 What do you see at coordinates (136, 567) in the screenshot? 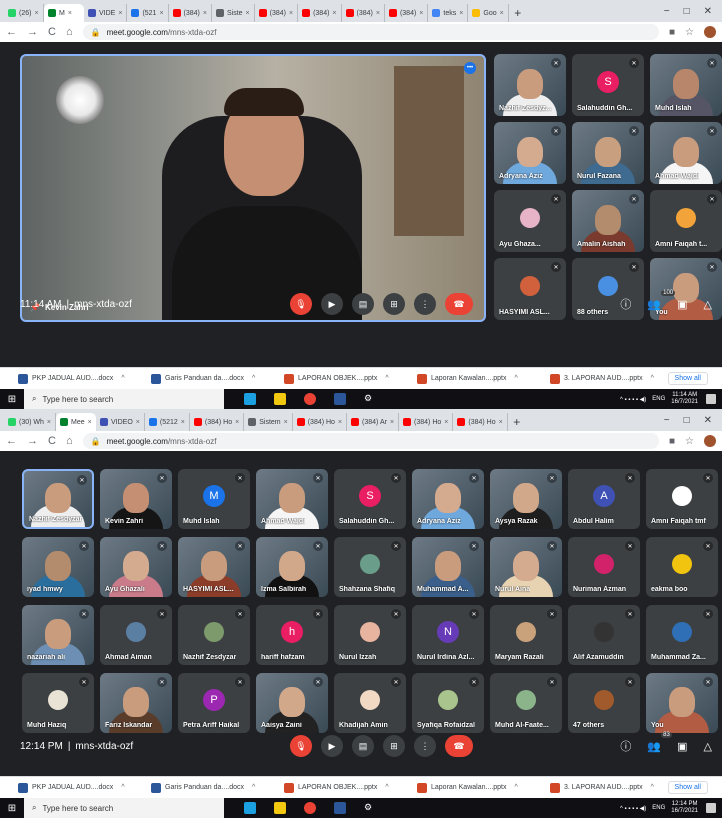
I see `participant-tile: ✕ Ayu Ghazali` at bounding box center [136, 567].